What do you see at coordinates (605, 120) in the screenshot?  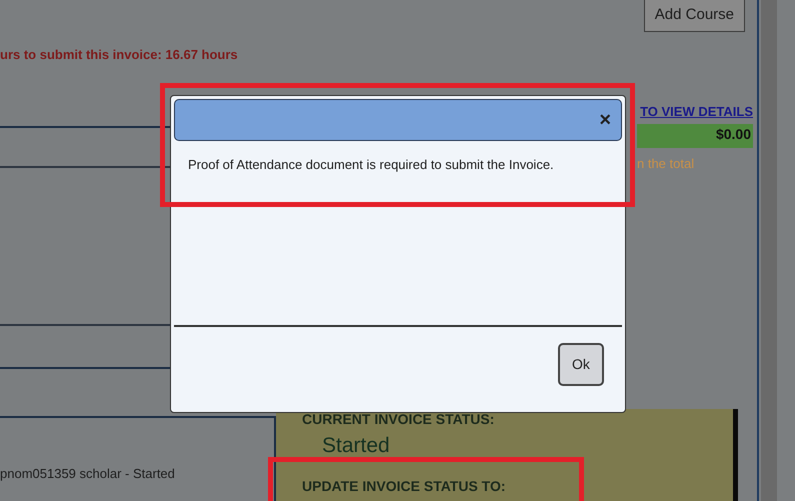 I see `close-button: ×` at bounding box center [605, 120].